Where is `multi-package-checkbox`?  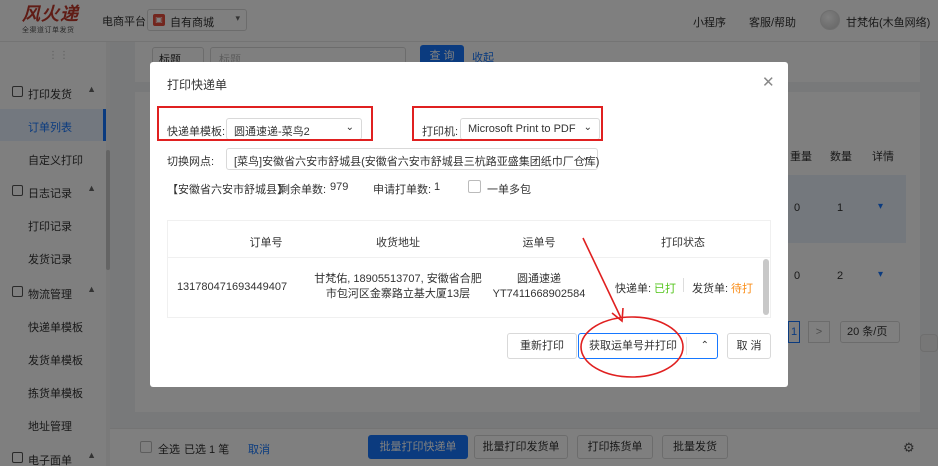 multi-package-checkbox is located at coordinates (474, 186).